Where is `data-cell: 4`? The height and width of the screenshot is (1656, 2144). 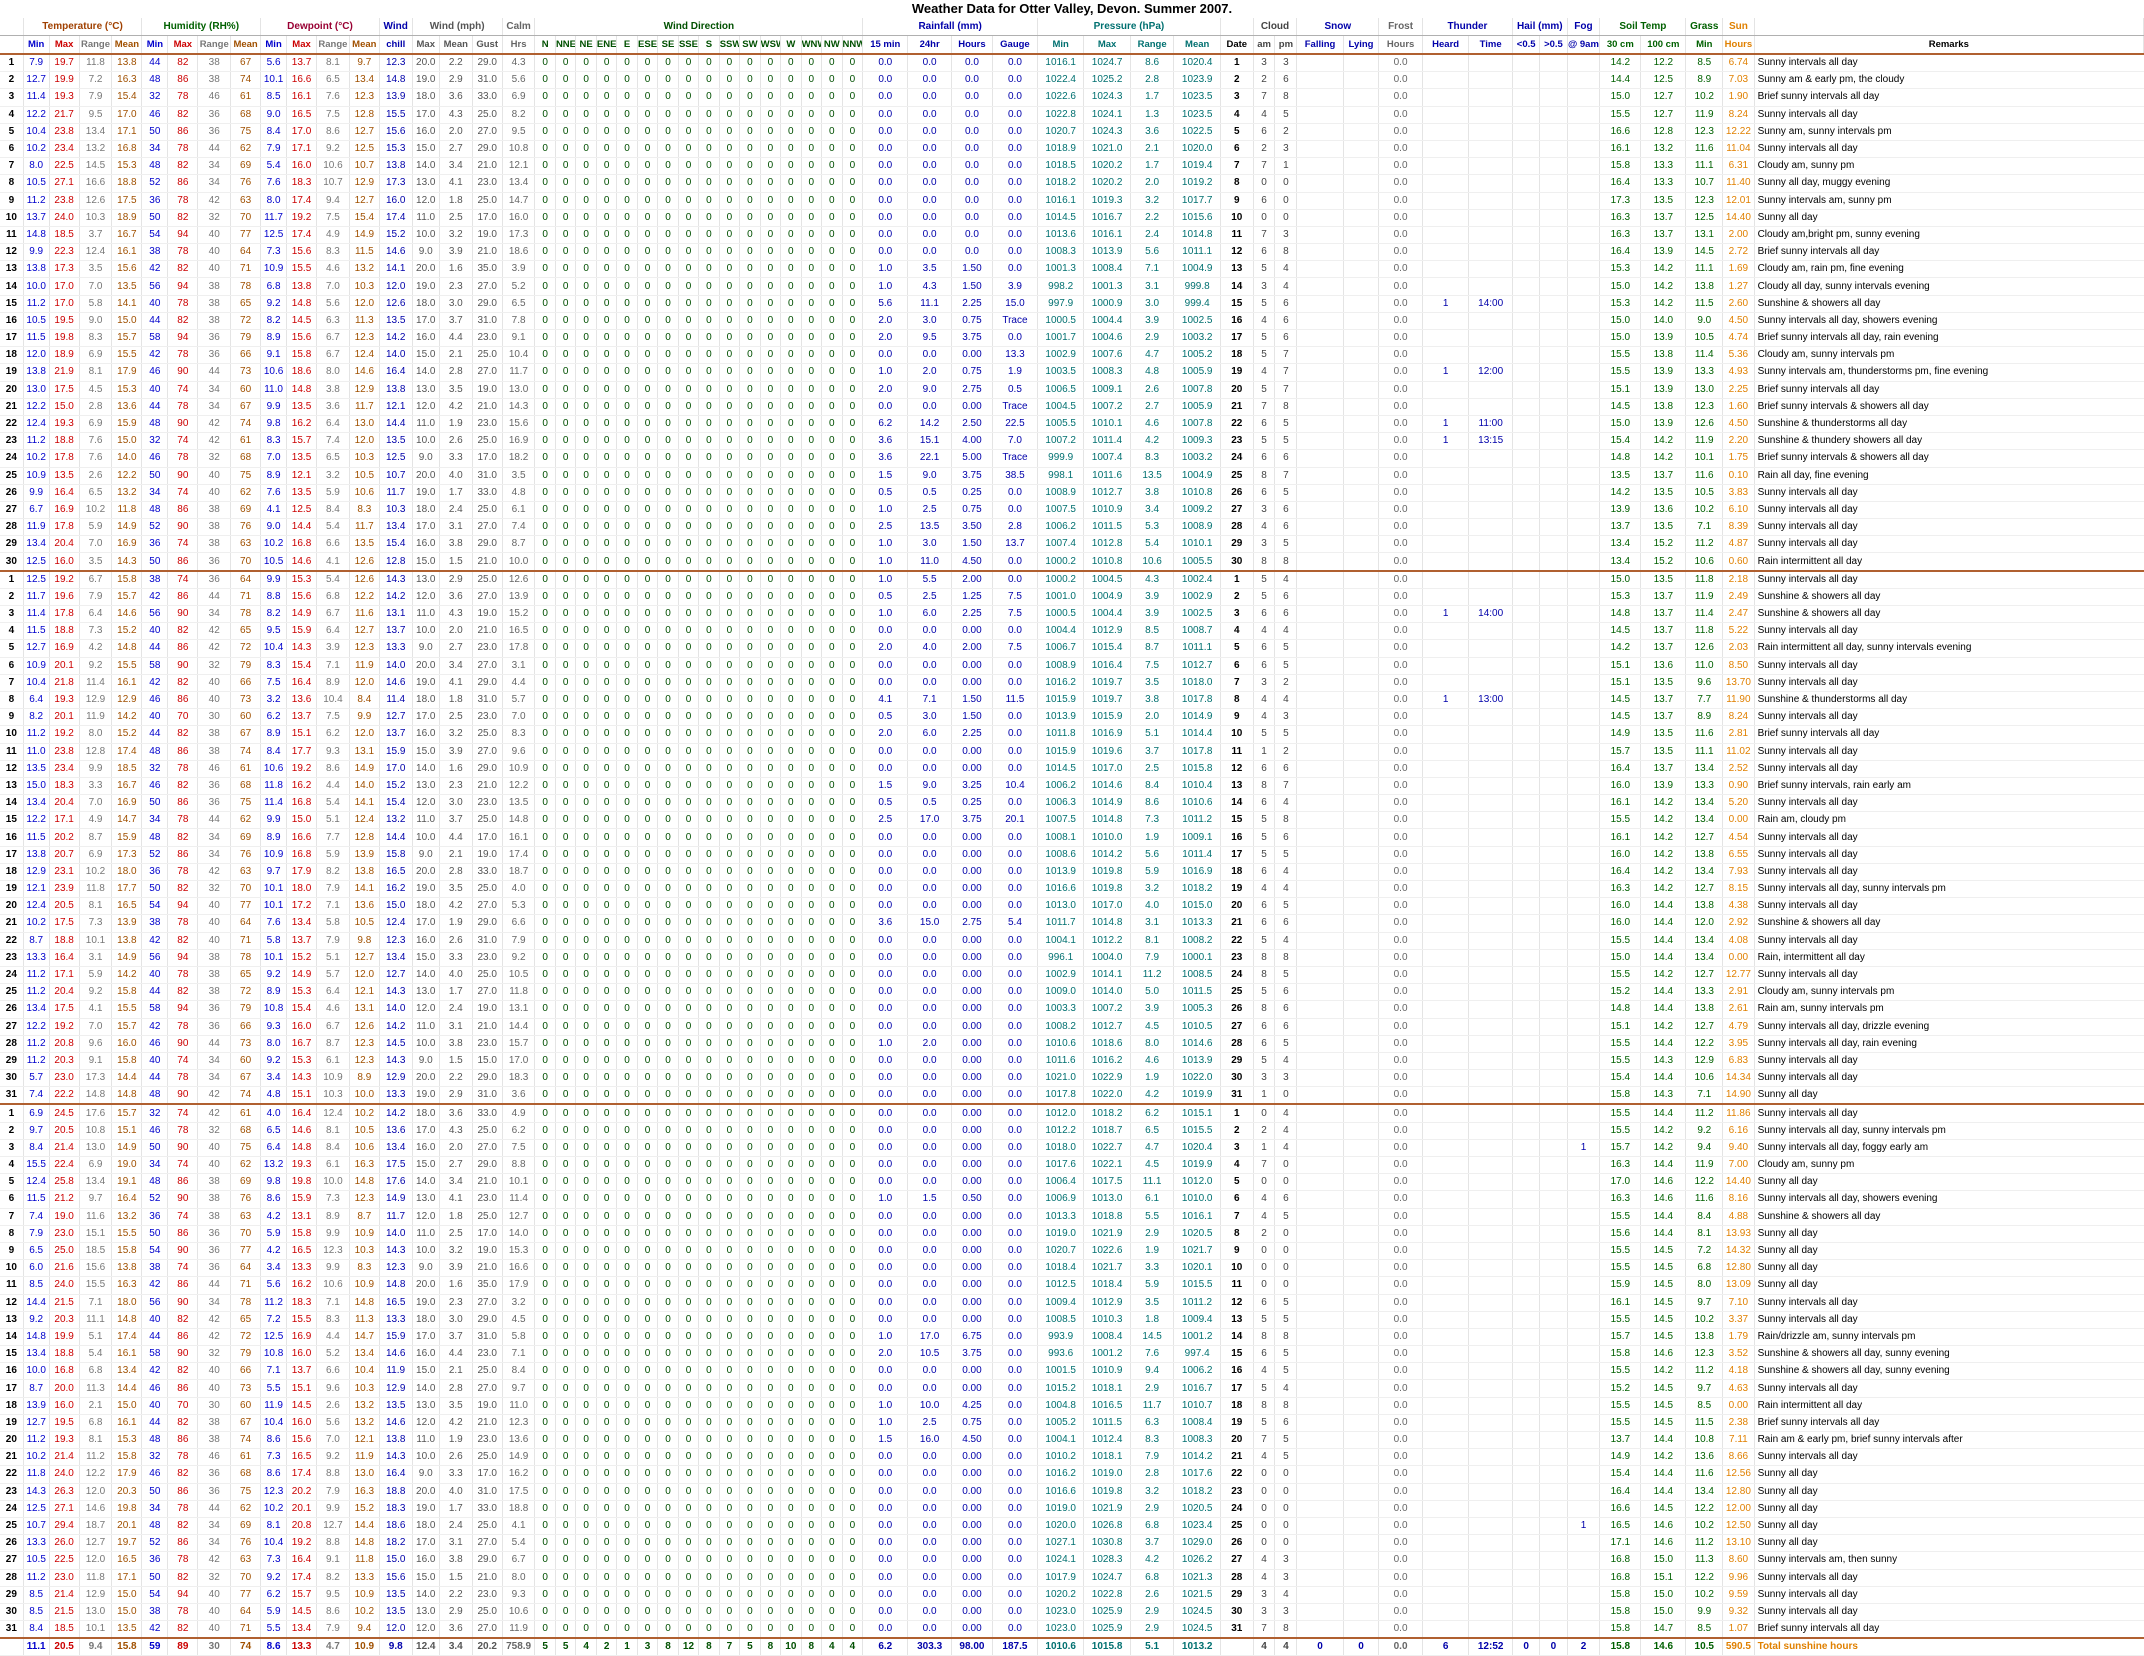
data-cell: 4 is located at coordinates (1286, 579).